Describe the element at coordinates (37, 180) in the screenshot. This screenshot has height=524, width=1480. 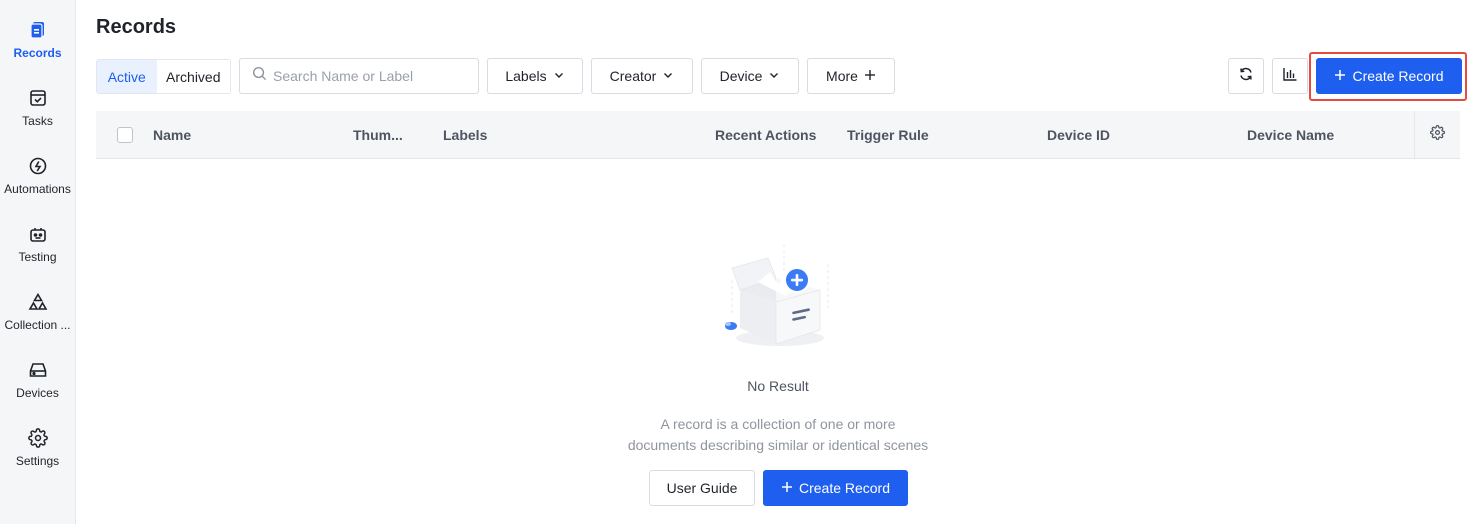
I see `sidebar-item-automations: Automations` at that location.